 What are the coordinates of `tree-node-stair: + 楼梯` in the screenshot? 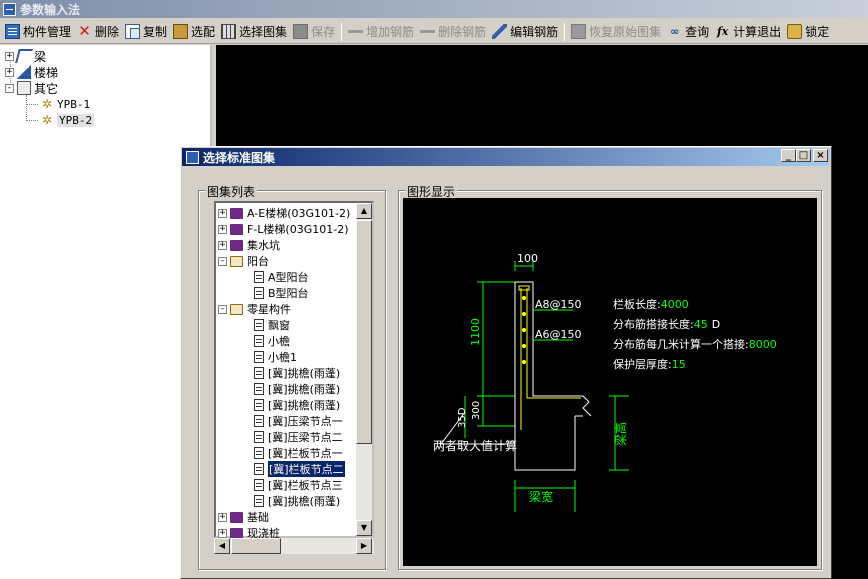 It's located at (31, 72).